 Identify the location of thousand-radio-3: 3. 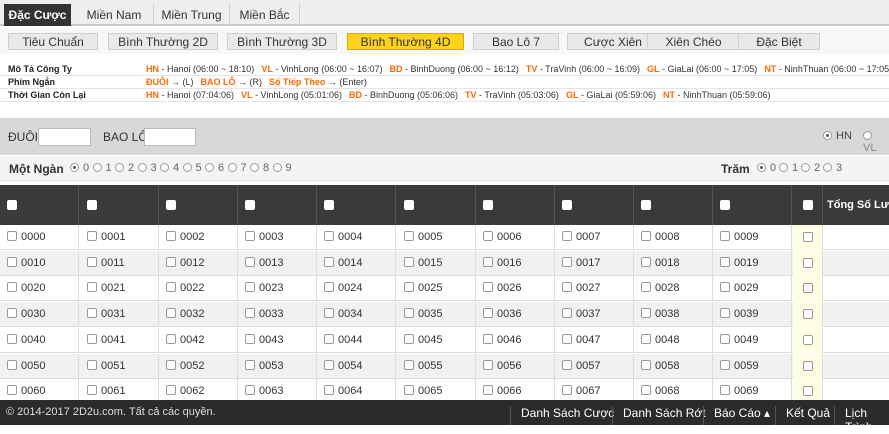
(147, 168).